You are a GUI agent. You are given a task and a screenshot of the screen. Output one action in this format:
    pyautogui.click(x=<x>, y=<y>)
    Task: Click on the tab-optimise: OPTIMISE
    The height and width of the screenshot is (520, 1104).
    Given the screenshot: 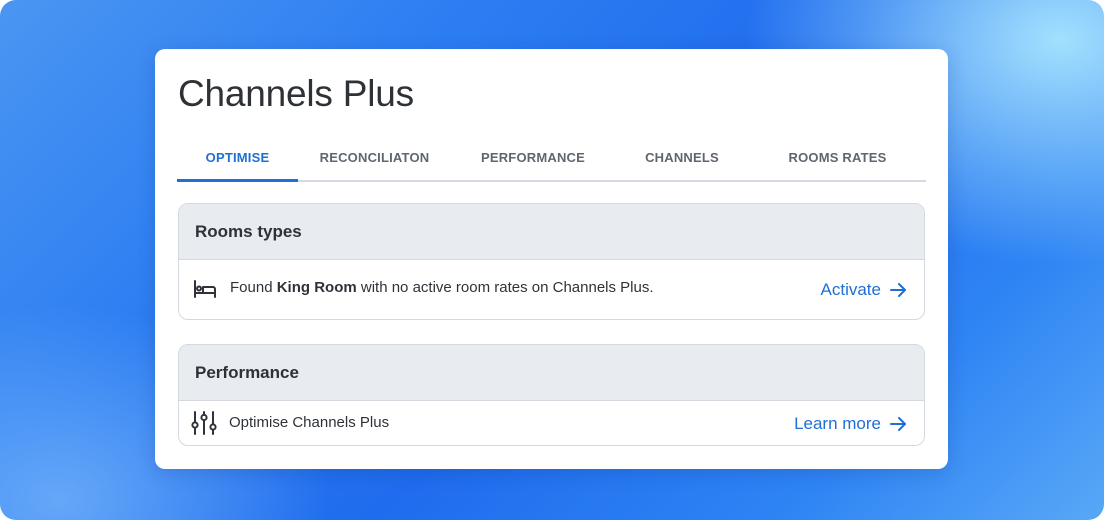 What is the action you would take?
    pyautogui.click(x=237, y=158)
    